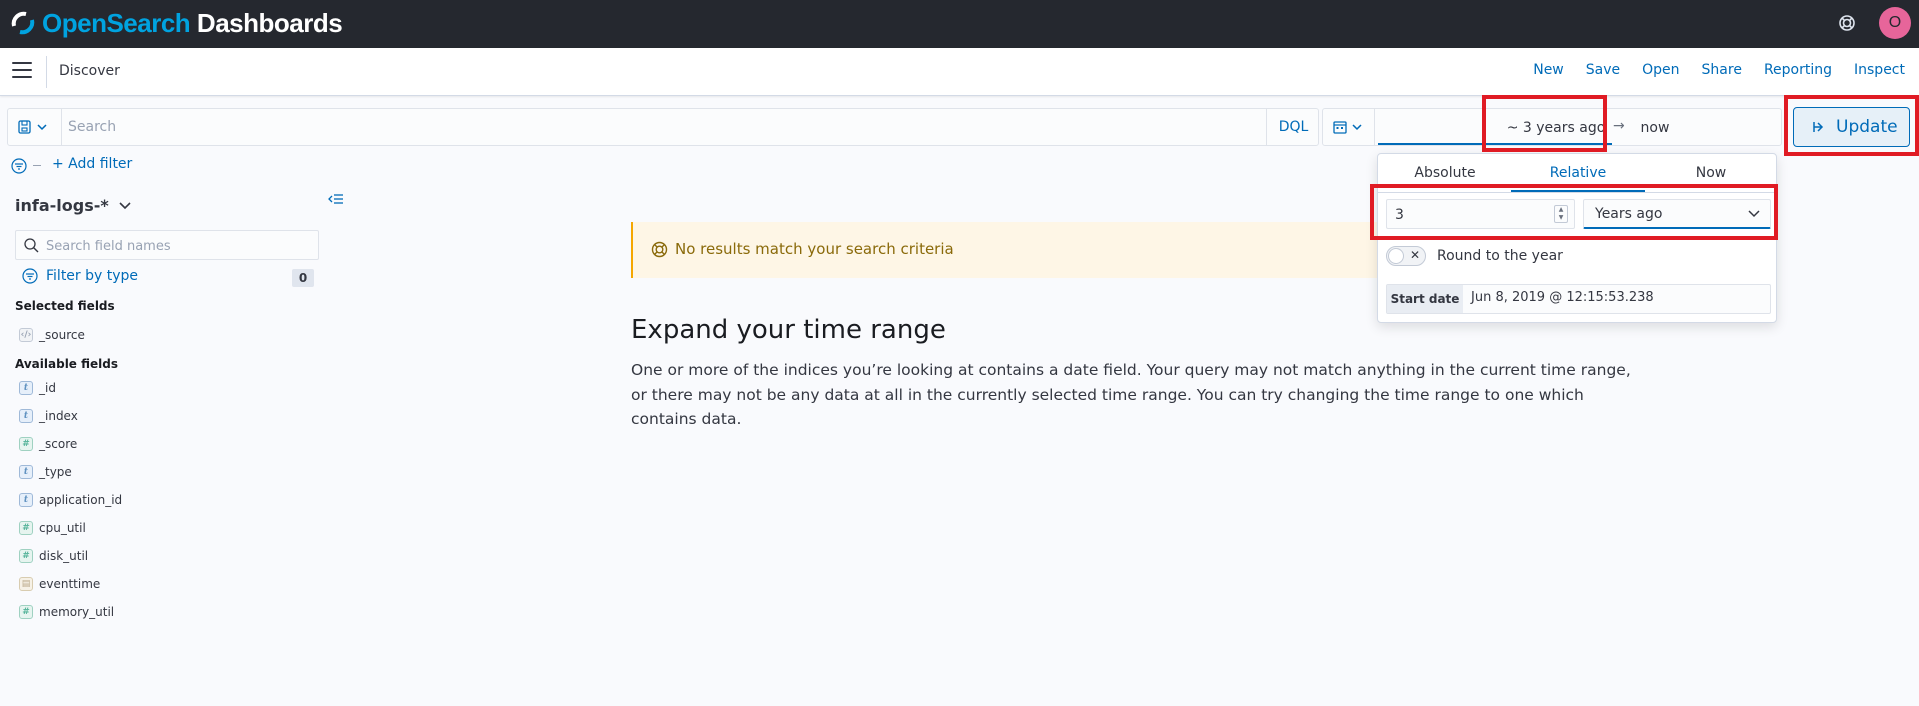  What do you see at coordinates (1660, 70) in the screenshot?
I see `open-button: Open` at bounding box center [1660, 70].